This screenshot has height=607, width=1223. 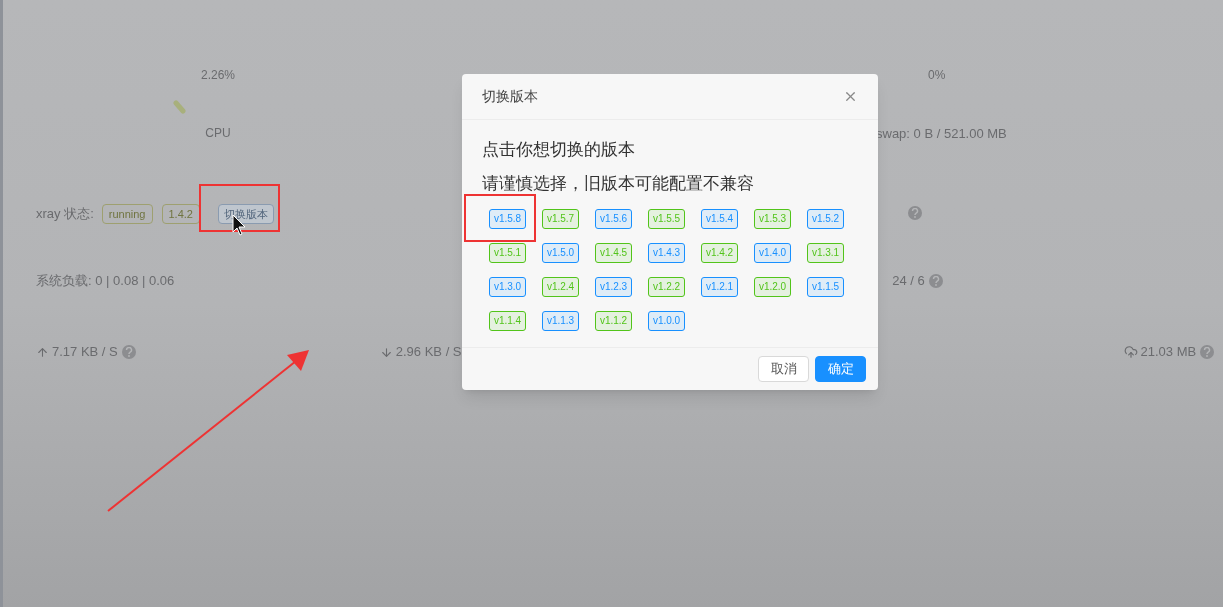 What do you see at coordinates (772, 287) in the screenshot?
I see `version-tag: v1.2.0` at bounding box center [772, 287].